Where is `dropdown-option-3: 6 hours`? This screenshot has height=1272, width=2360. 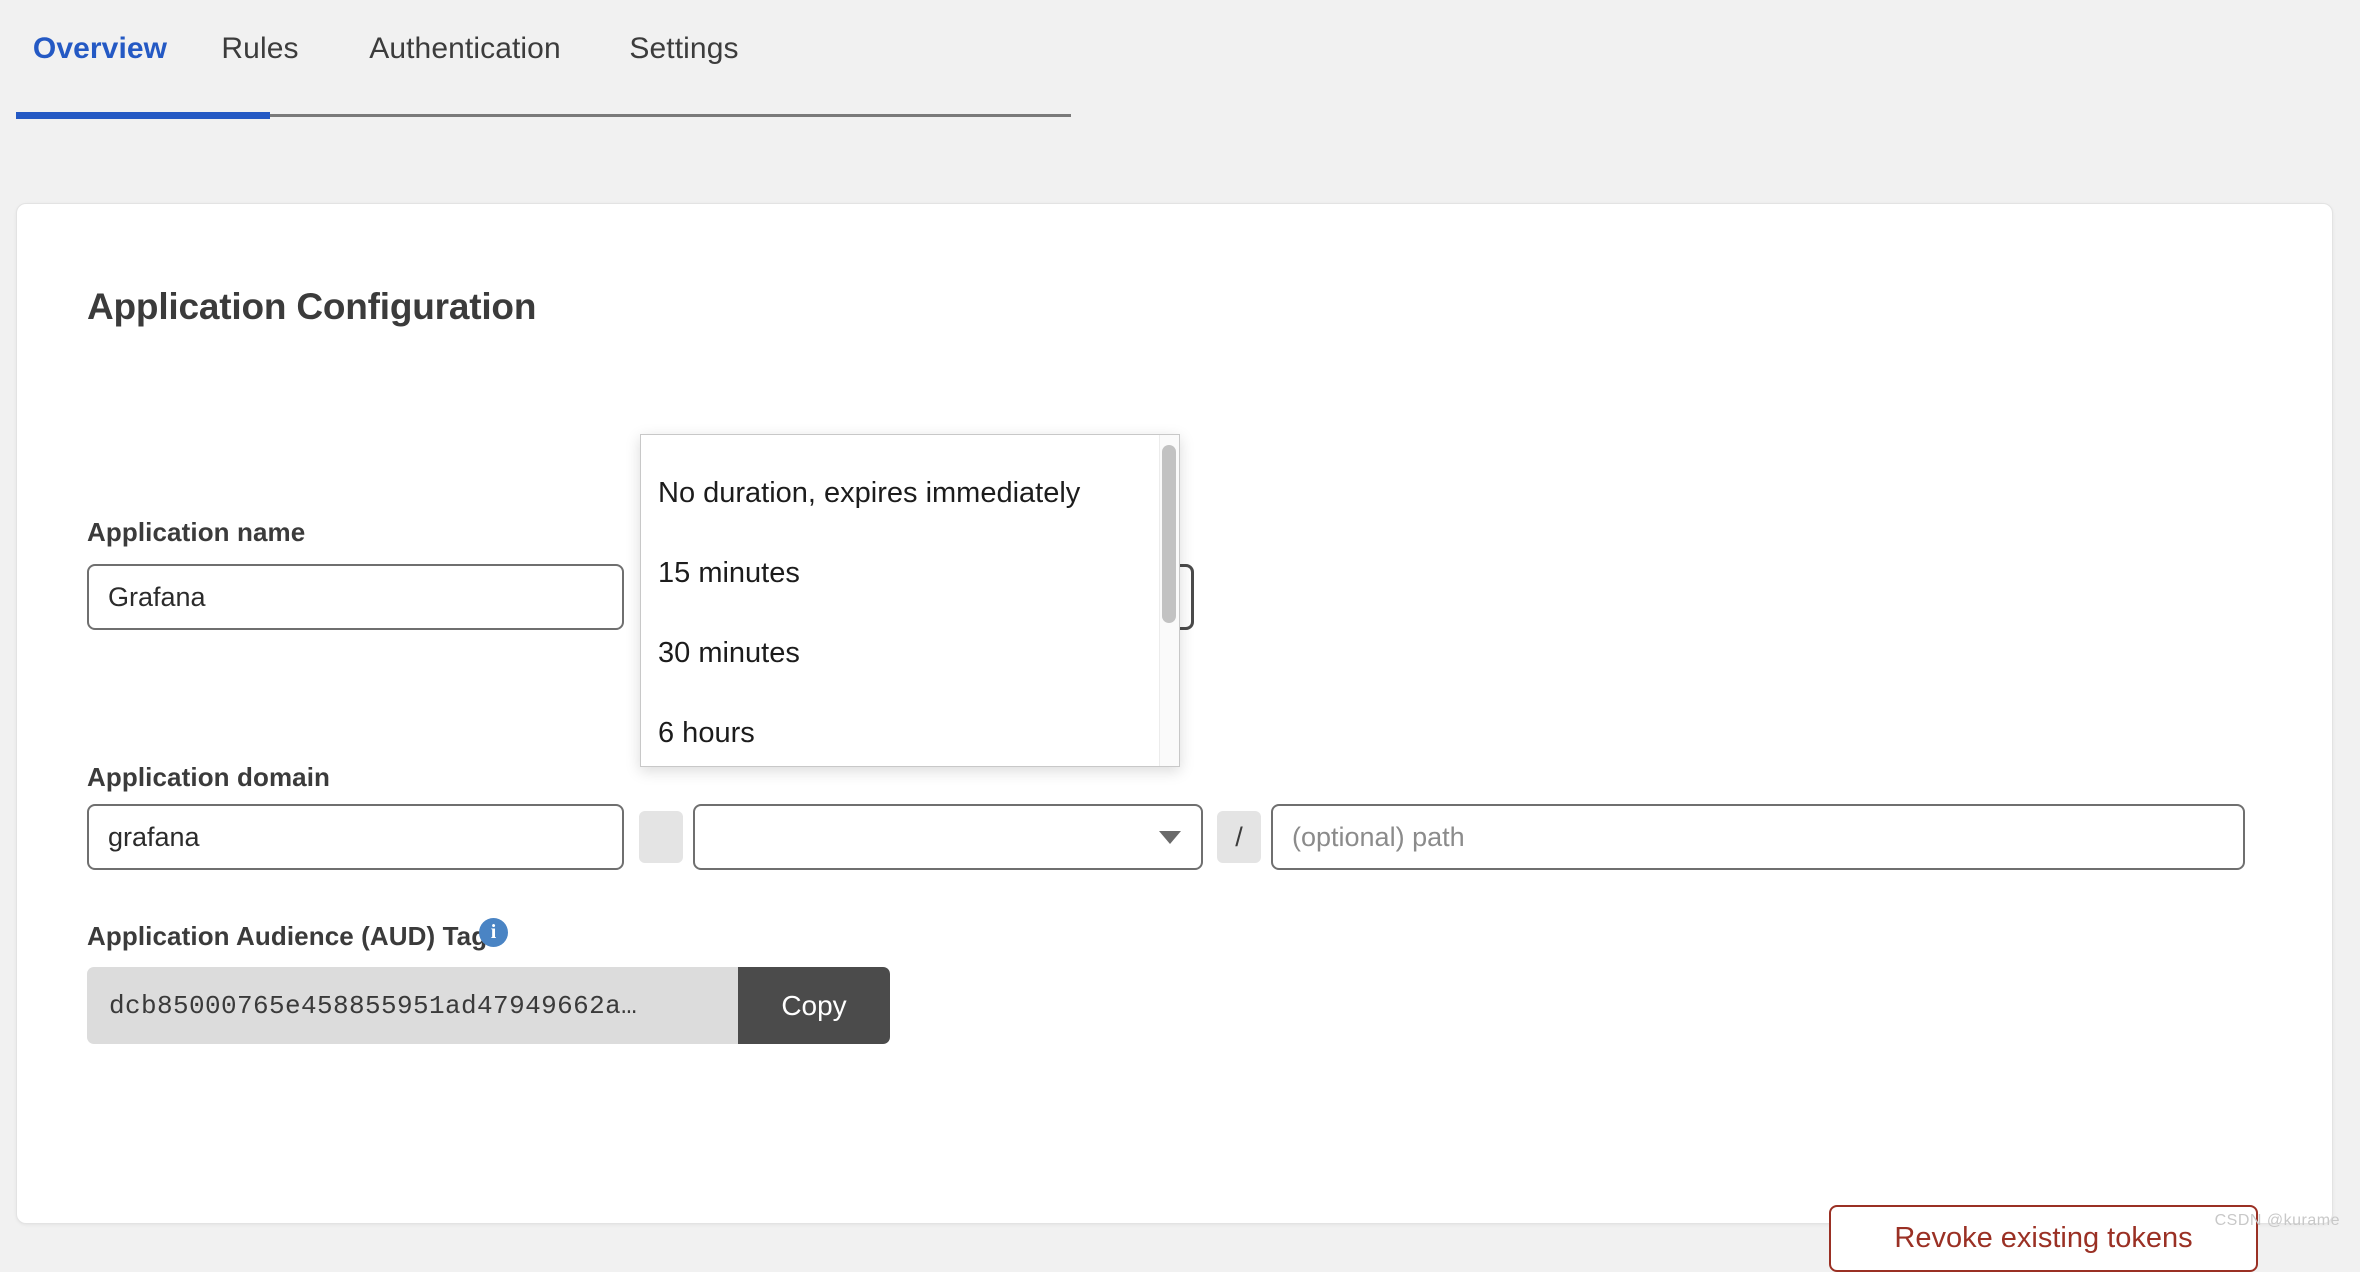
dropdown-option-3: 6 hours is located at coordinates (910, 730).